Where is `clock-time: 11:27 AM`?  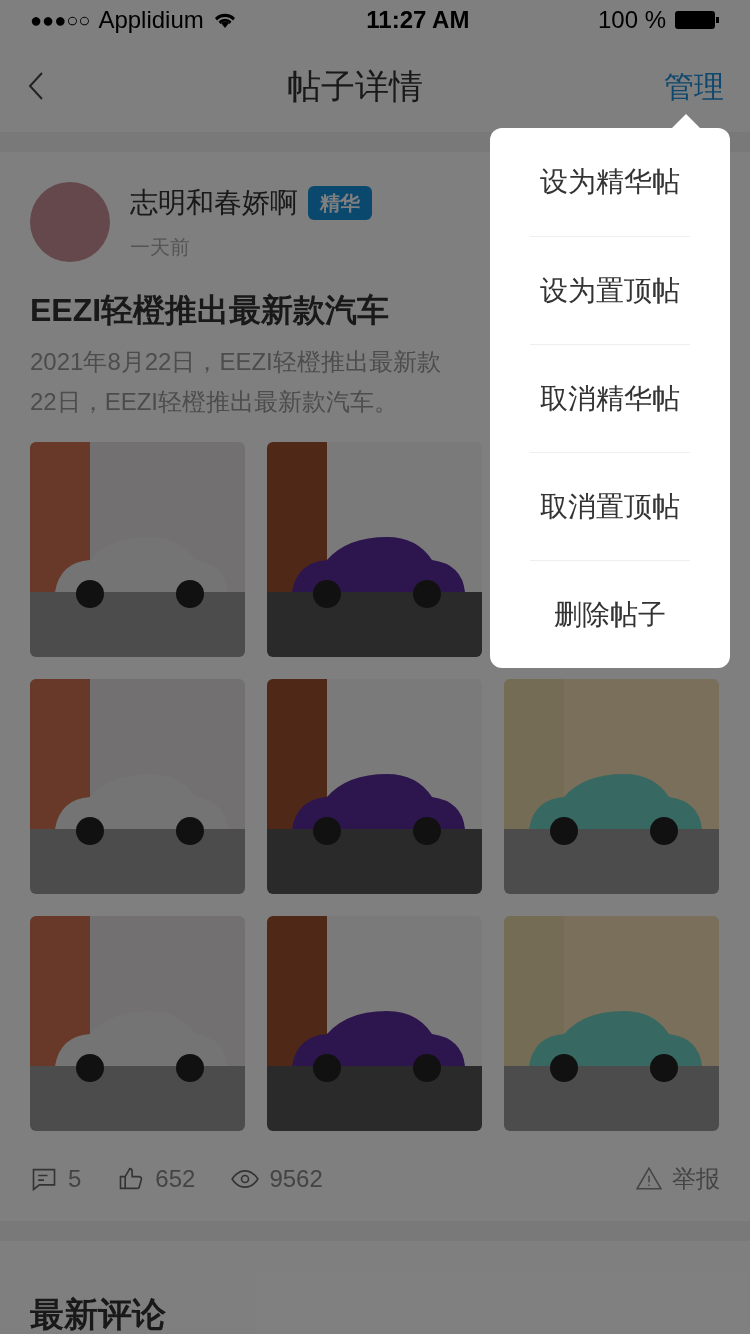 clock-time: 11:27 AM is located at coordinates (418, 20).